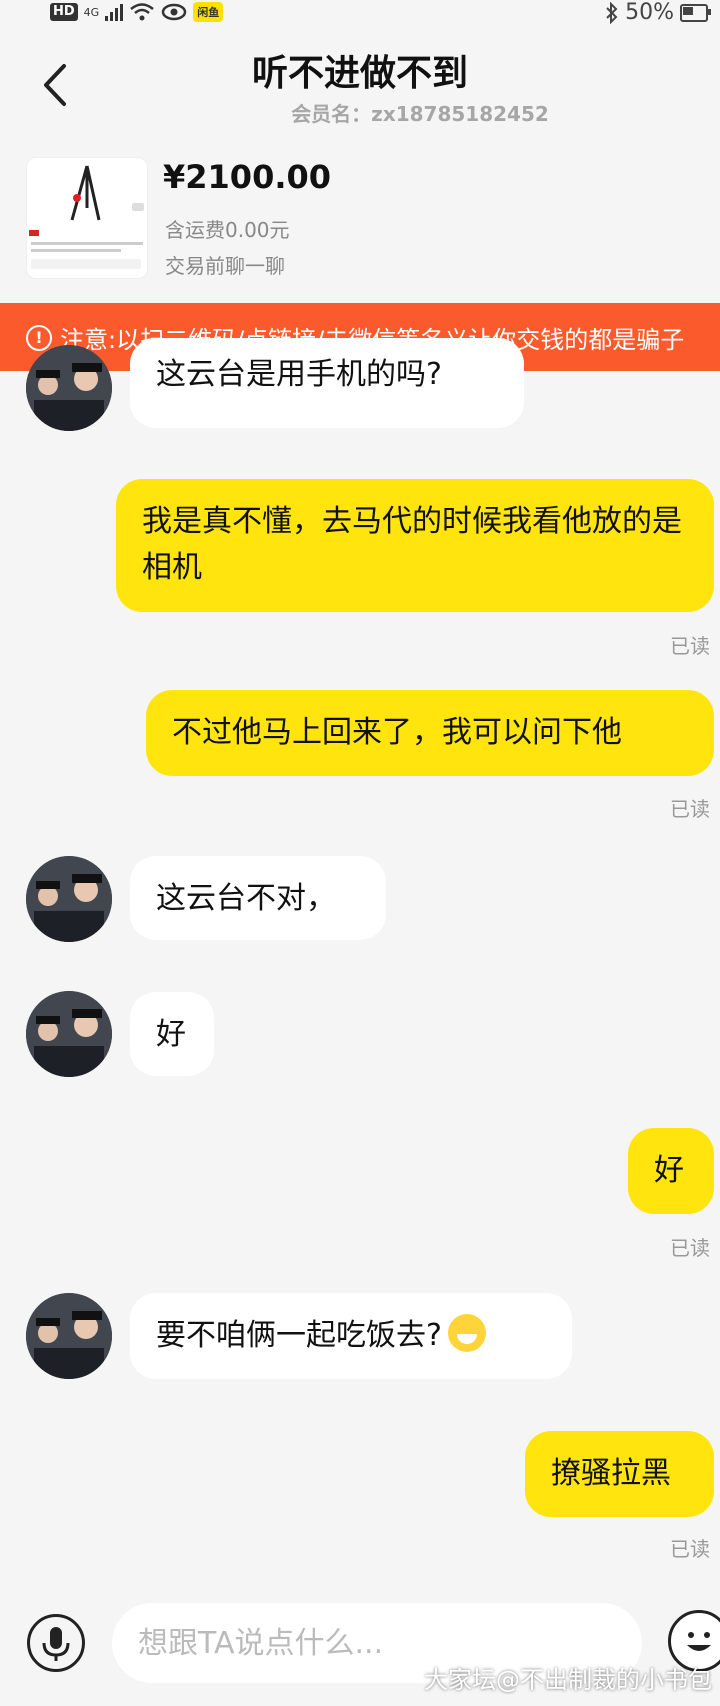 The height and width of the screenshot is (1706, 720). I want to click on page-title: 听不进做不到, so click(359, 73).